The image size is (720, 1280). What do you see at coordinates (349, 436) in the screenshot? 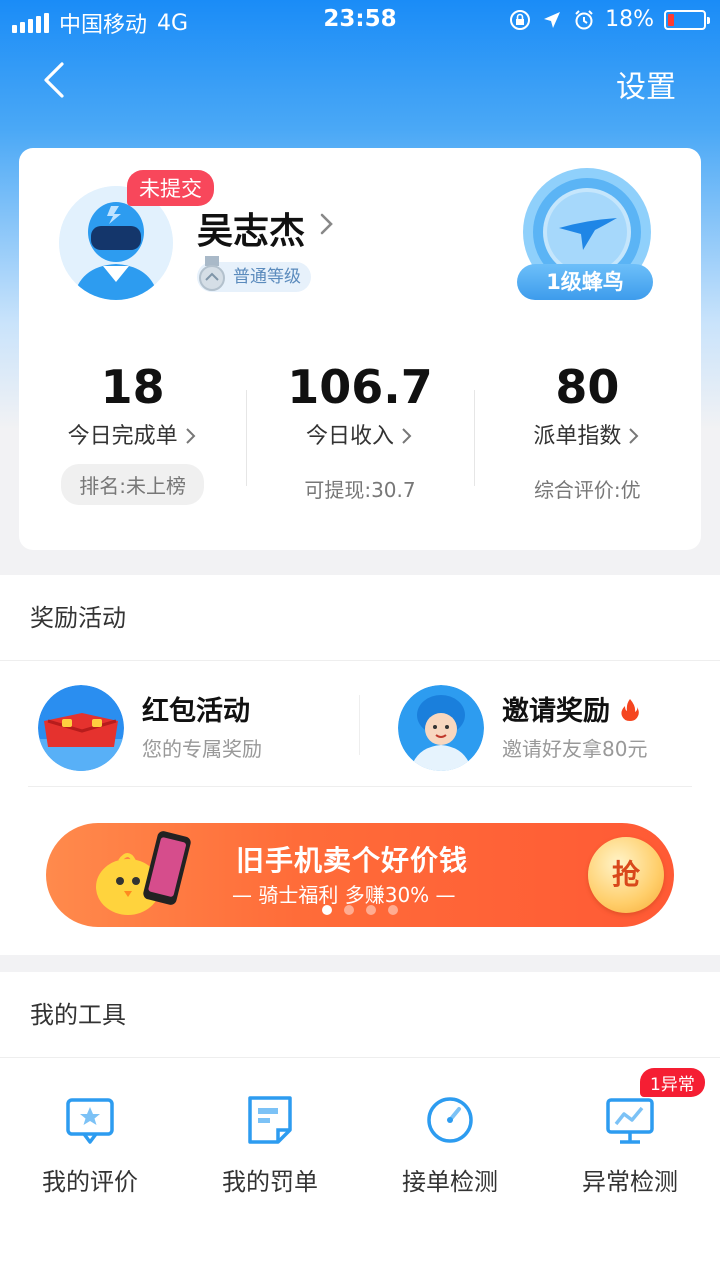
I see `stat-label: 今日收入` at bounding box center [349, 436].